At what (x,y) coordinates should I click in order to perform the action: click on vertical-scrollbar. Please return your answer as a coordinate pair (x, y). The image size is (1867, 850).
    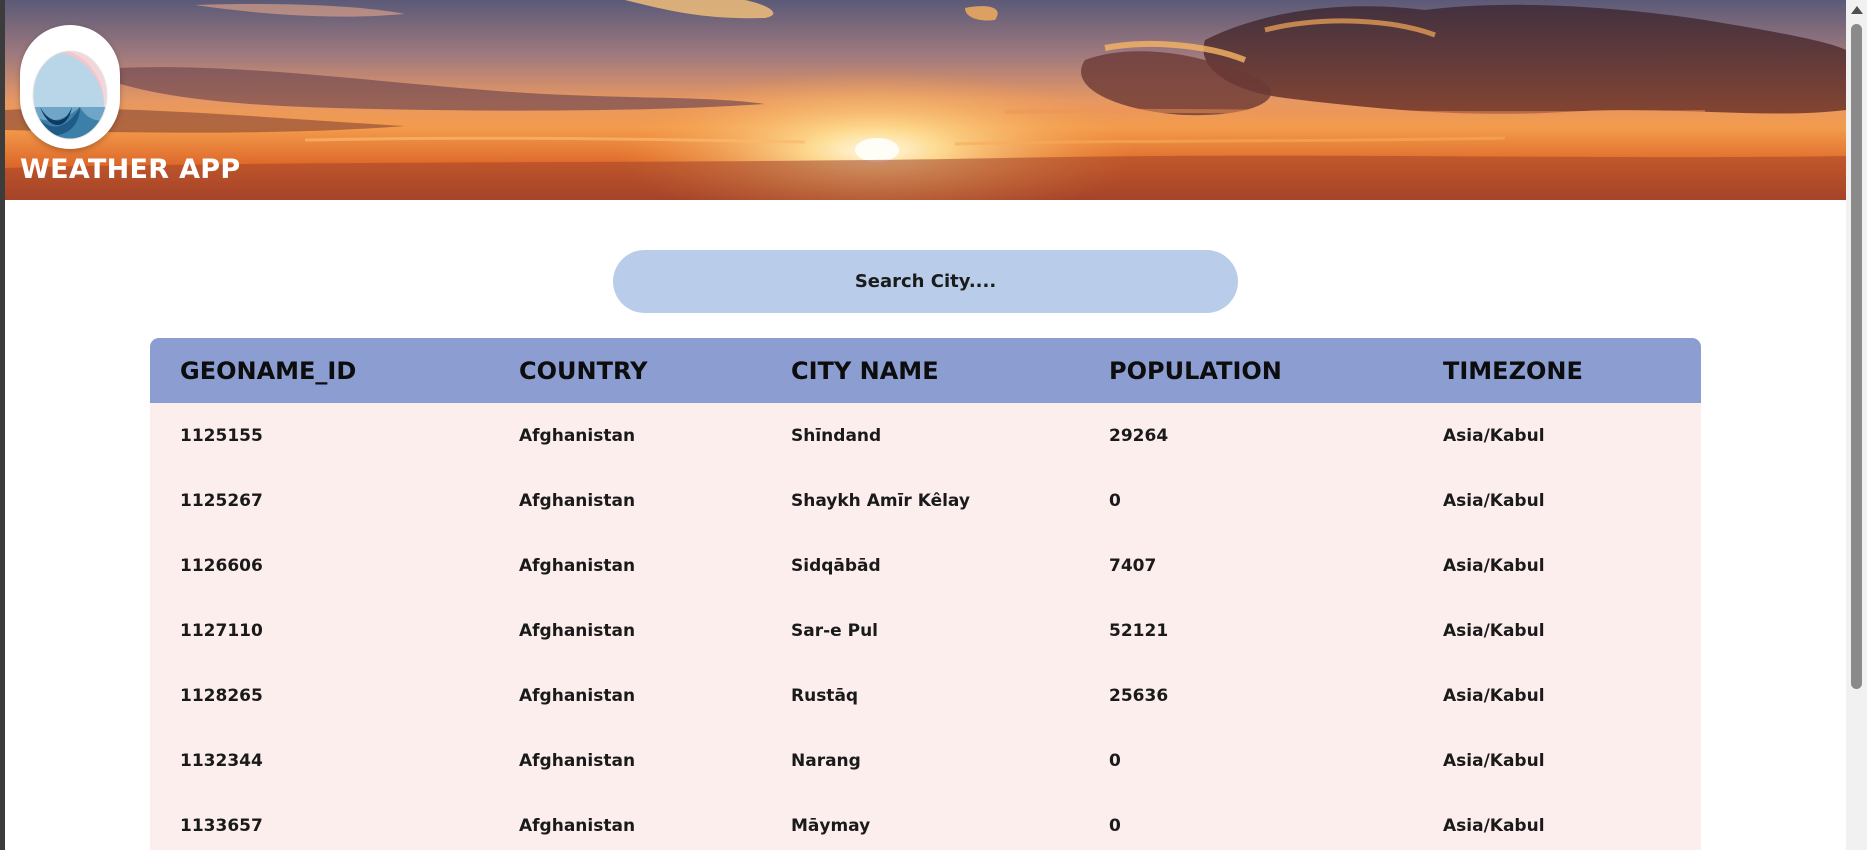
    Looking at the image, I should click on (1856, 425).